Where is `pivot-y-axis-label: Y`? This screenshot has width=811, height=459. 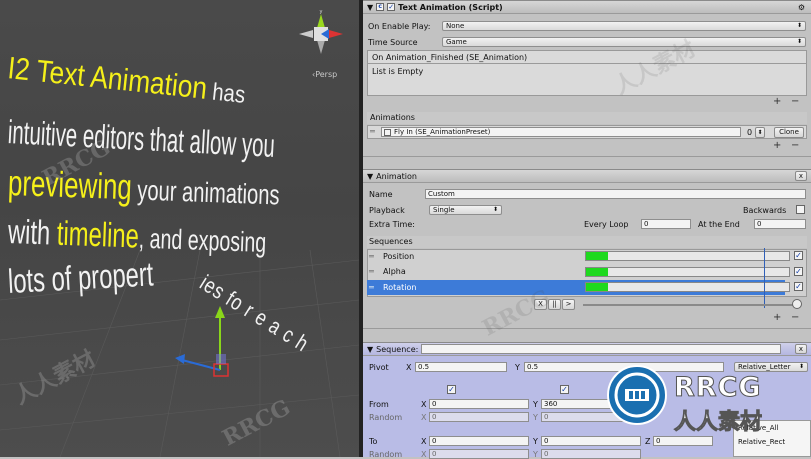
pivot-y-axis-label: Y is located at coordinates (517, 367).